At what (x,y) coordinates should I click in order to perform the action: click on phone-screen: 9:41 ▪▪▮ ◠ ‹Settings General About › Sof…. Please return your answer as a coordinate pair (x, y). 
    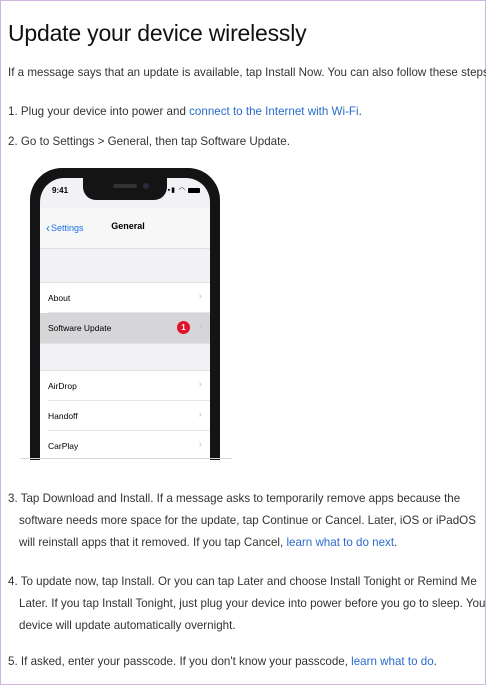
    Looking at the image, I should click on (125, 319).